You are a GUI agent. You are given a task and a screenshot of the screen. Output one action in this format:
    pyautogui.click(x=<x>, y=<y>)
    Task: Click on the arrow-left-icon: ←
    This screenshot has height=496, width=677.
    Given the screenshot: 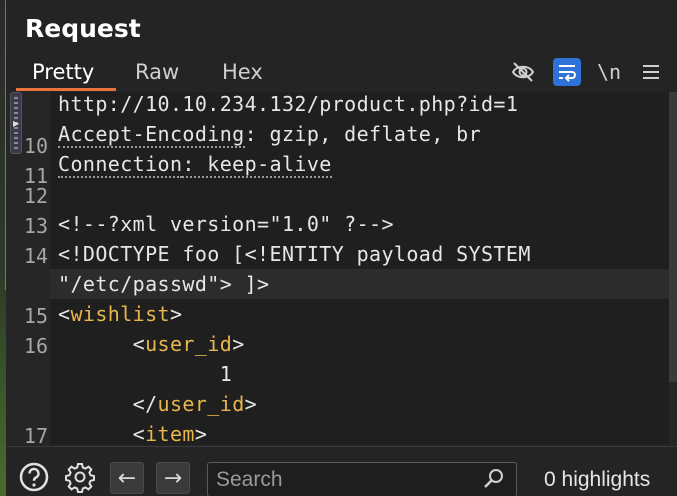 What is the action you would take?
    pyautogui.click(x=127, y=478)
    